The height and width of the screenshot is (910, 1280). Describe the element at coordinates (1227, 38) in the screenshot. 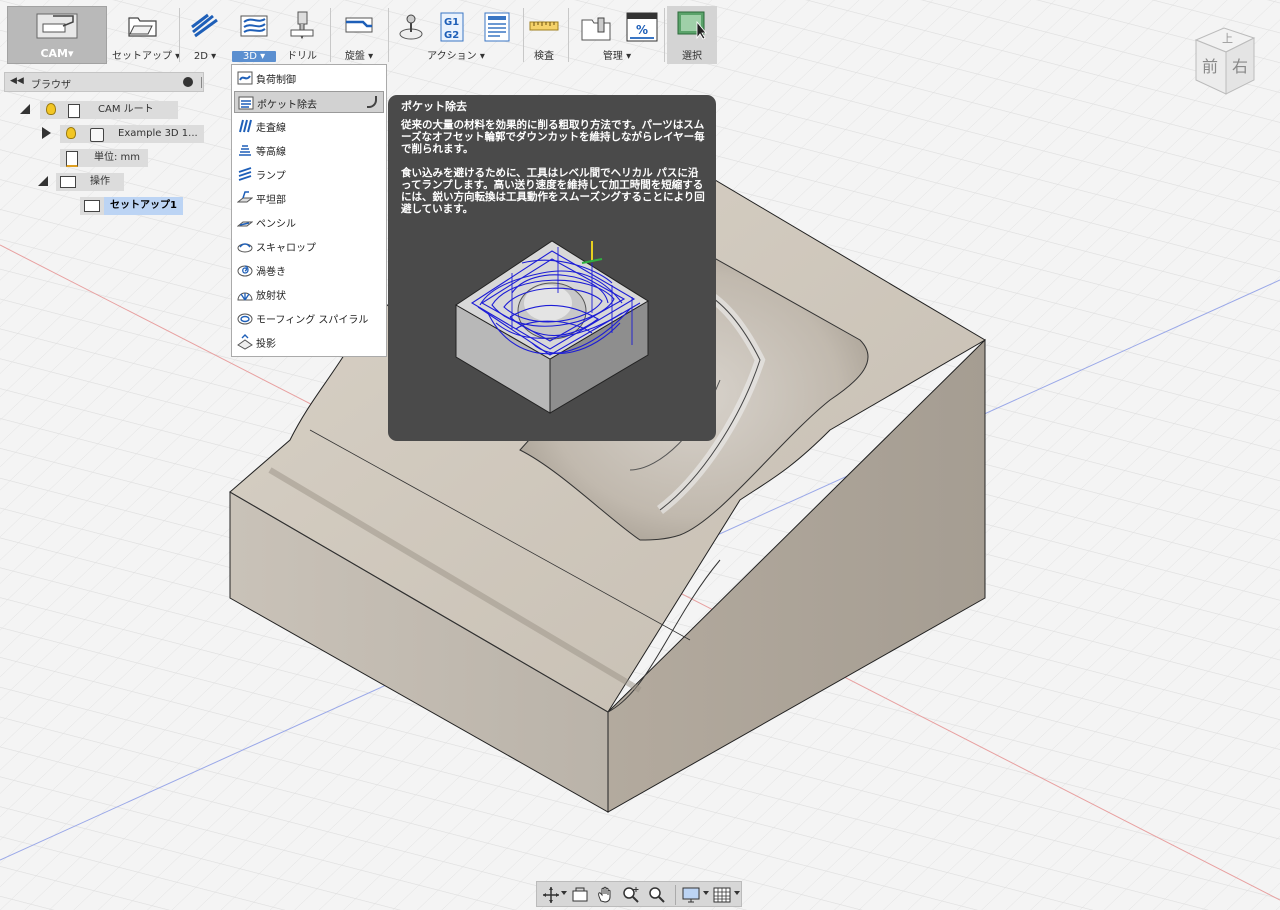

I see `viewcube-top-label: 上` at that location.